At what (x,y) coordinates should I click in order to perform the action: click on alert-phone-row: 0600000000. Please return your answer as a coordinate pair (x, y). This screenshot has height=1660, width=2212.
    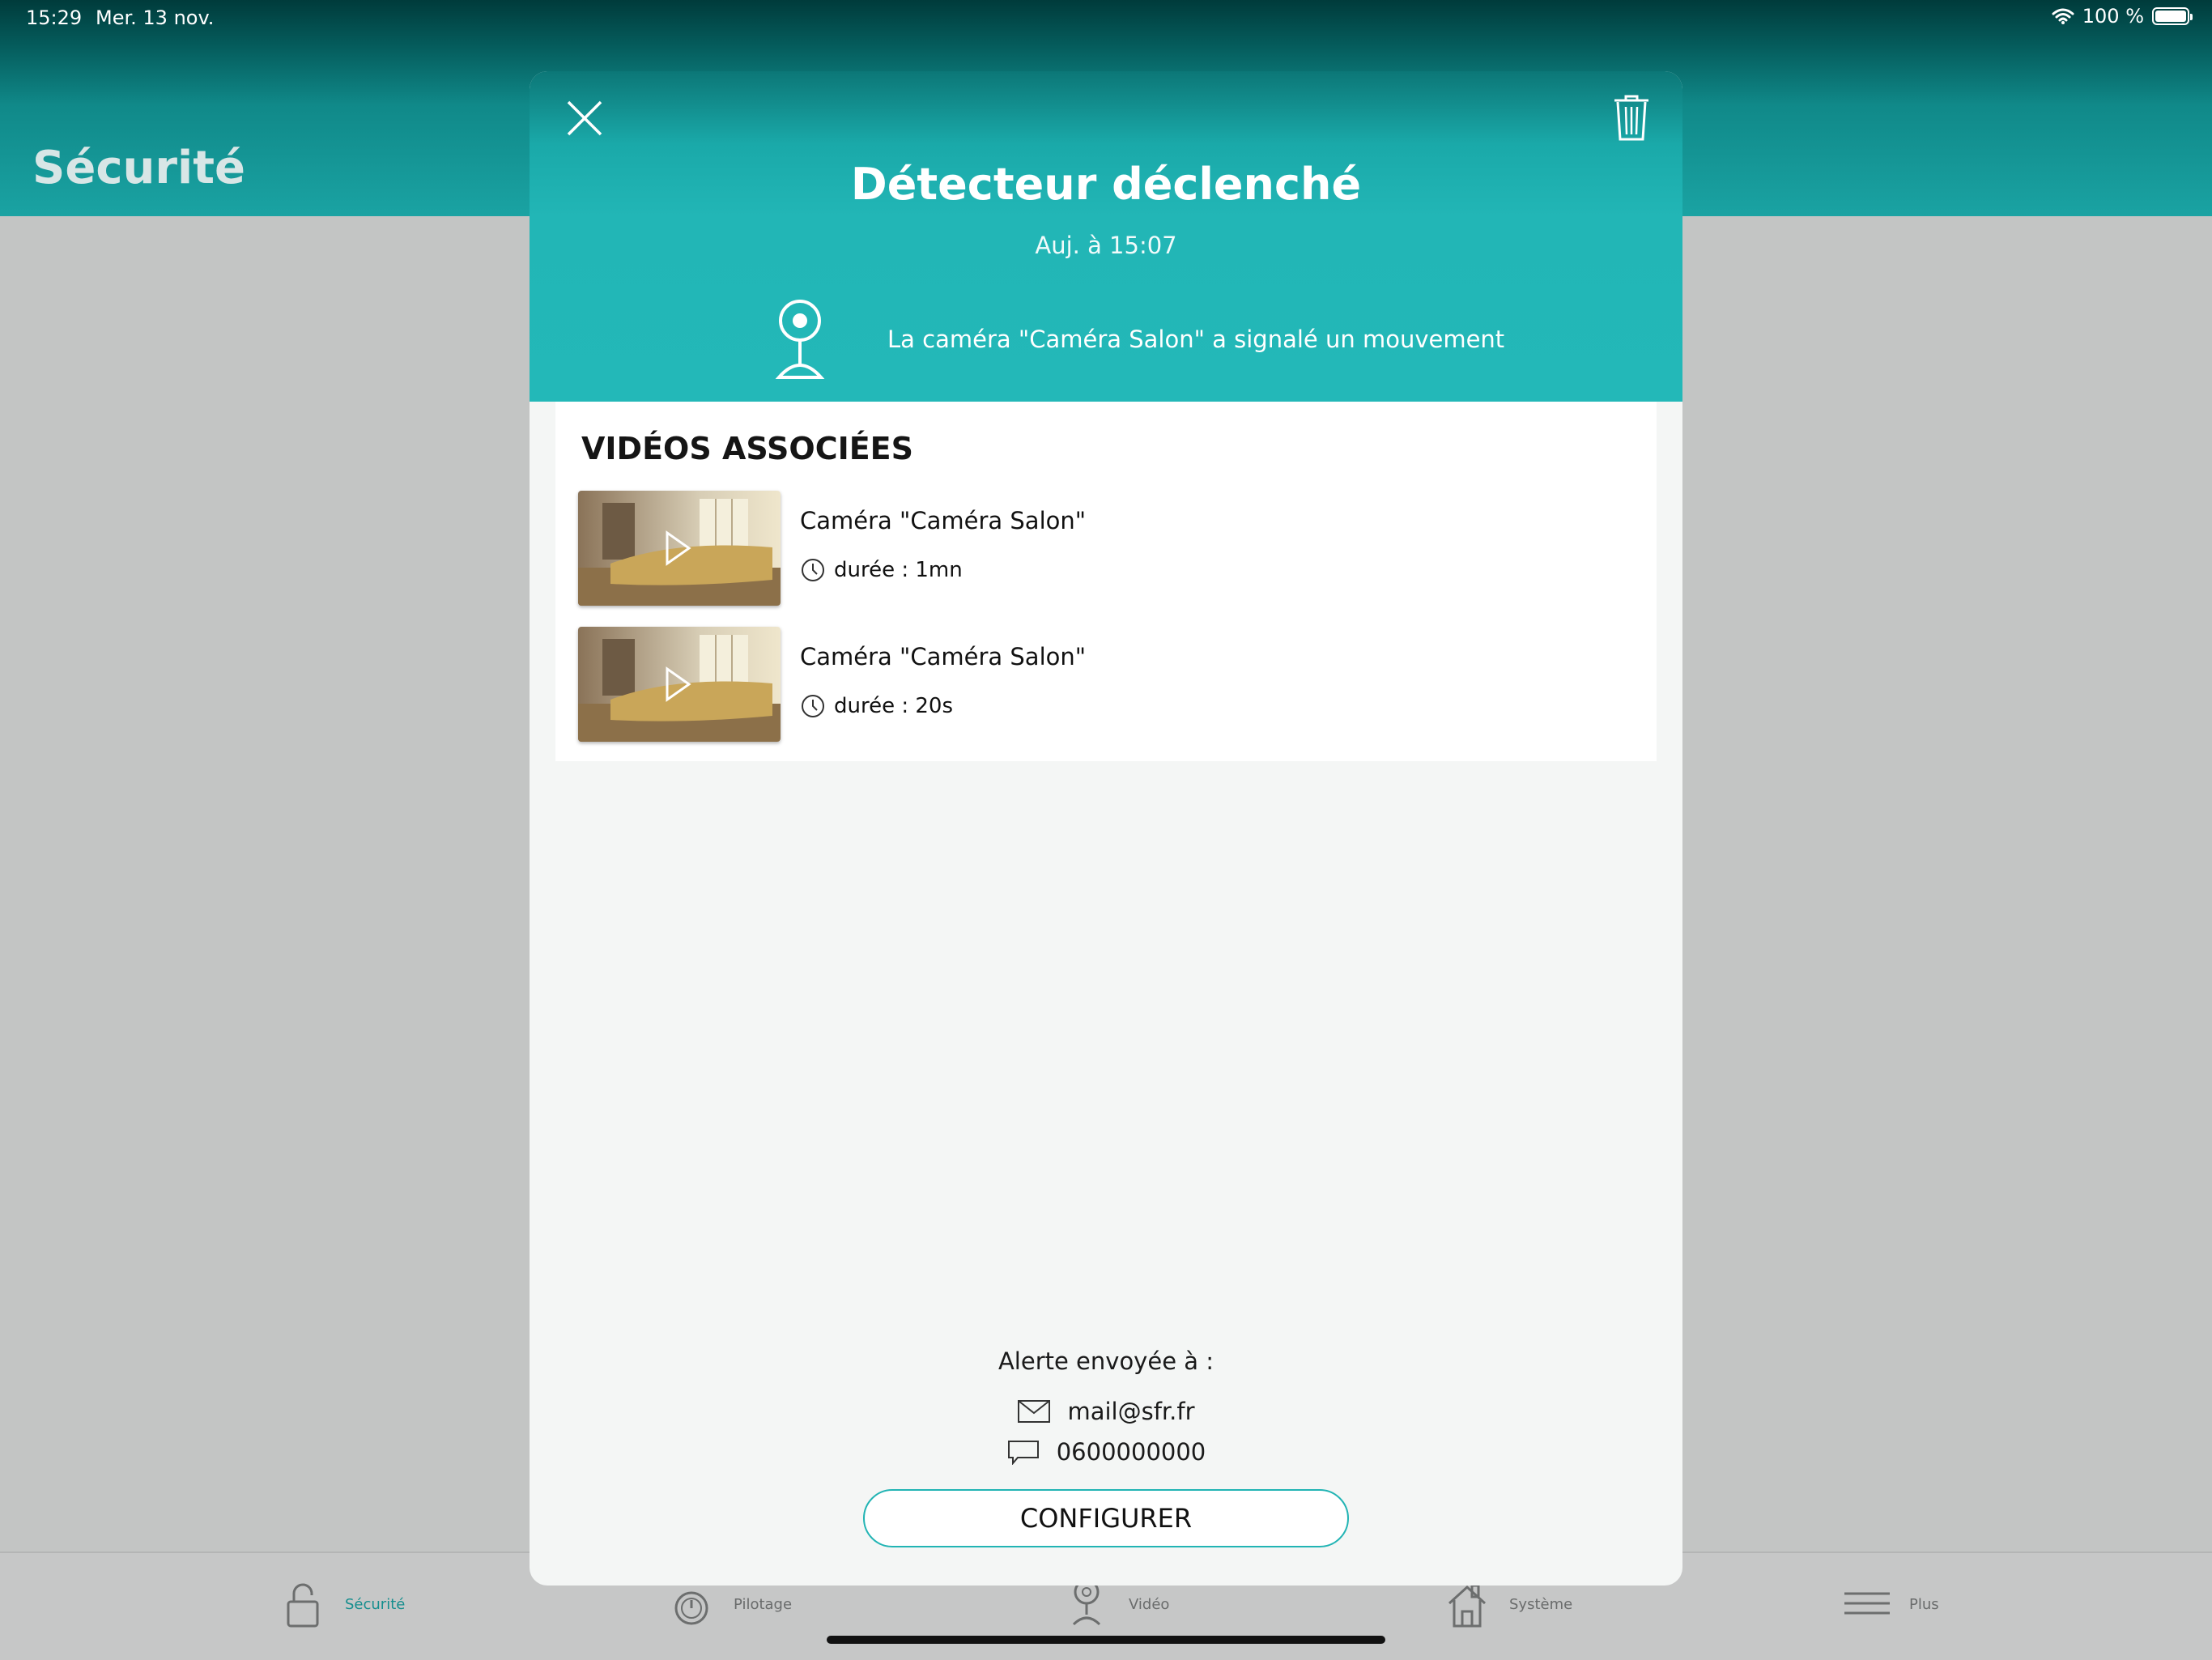
    Looking at the image, I should click on (1106, 1452).